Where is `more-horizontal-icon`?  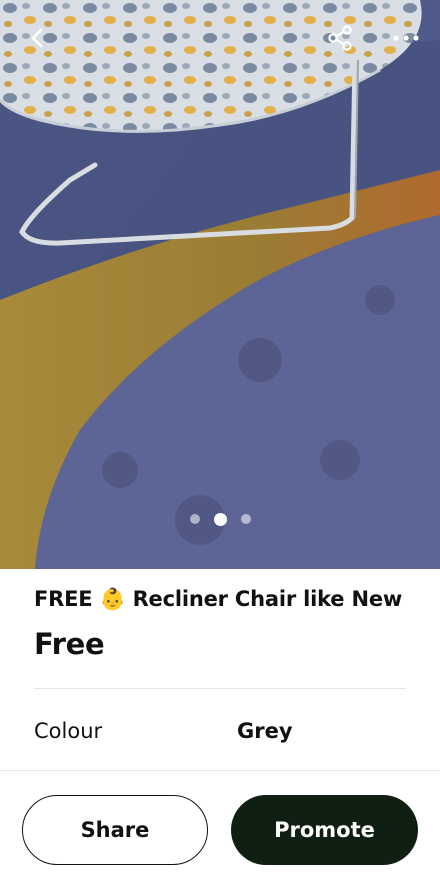
more-horizontal-icon is located at coordinates (406, 38).